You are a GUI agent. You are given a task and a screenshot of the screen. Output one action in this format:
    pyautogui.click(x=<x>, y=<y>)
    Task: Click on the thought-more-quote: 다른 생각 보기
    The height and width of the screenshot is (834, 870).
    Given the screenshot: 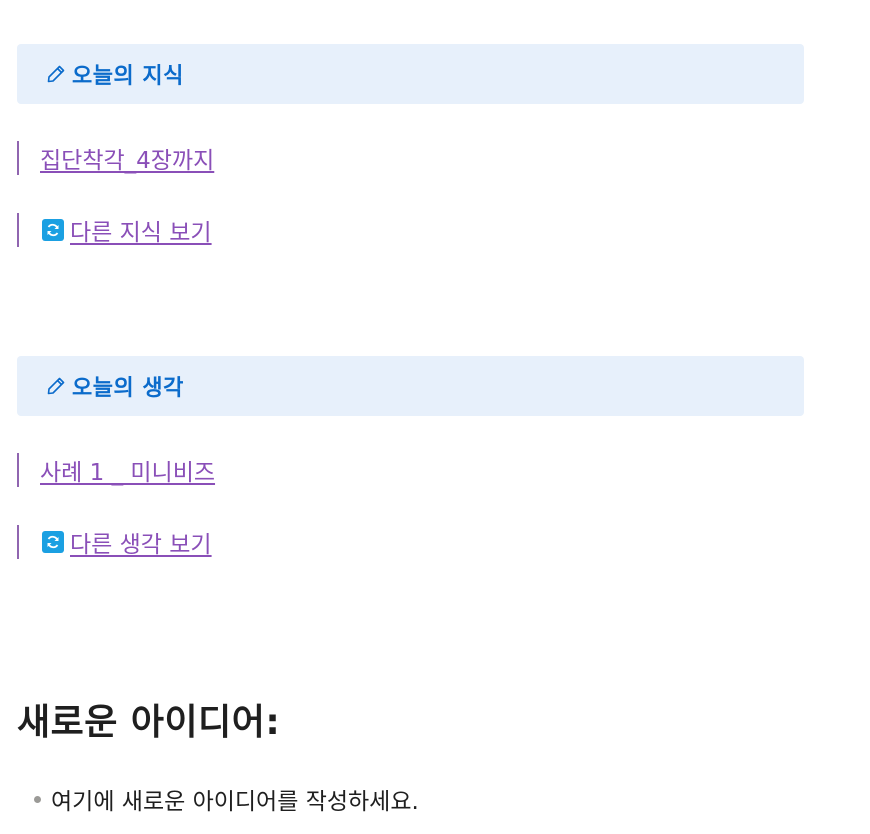 What is the action you would take?
    pyautogui.click(x=114, y=542)
    